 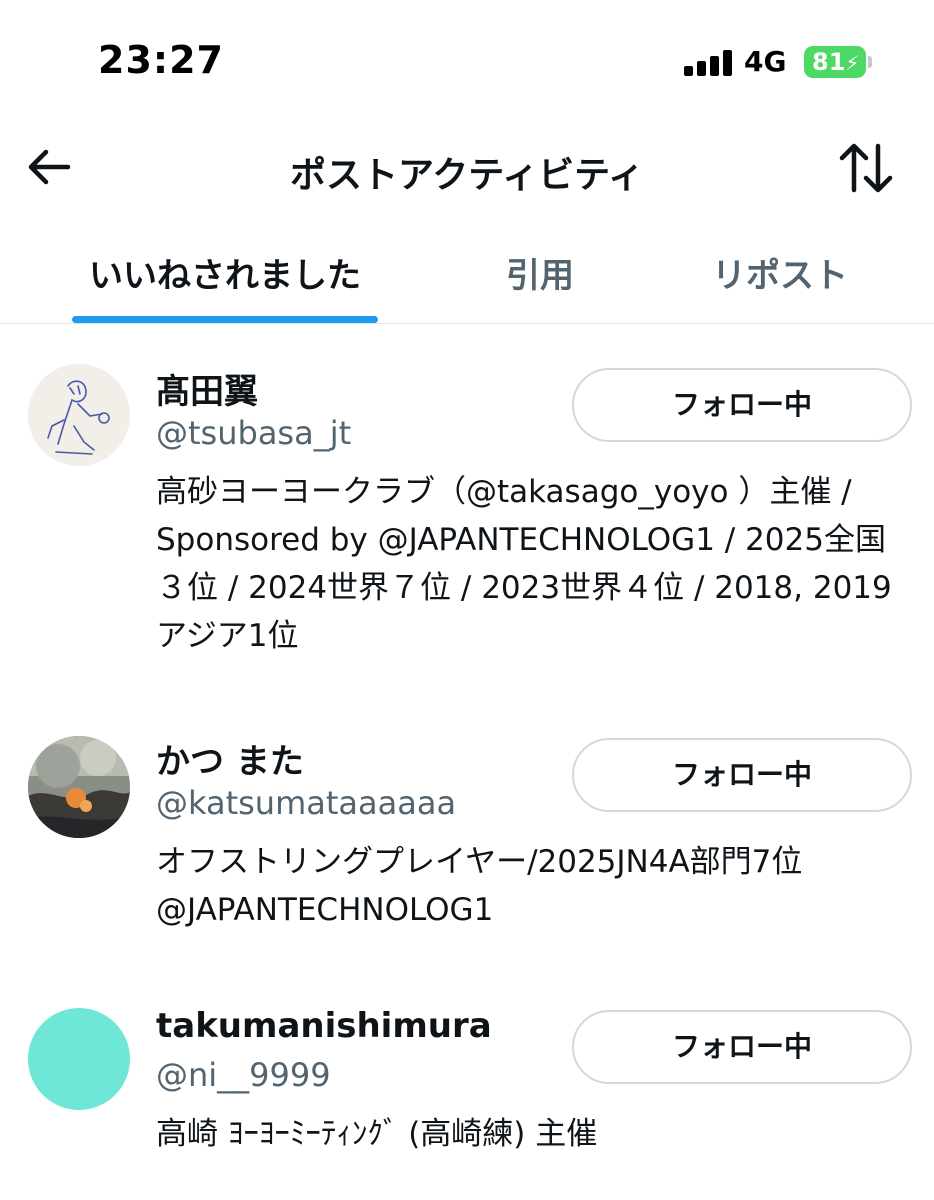 What do you see at coordinates (540, 272) in the screenshot?
I see `tab-quotes: 引用` at bounding box center [540, 272].